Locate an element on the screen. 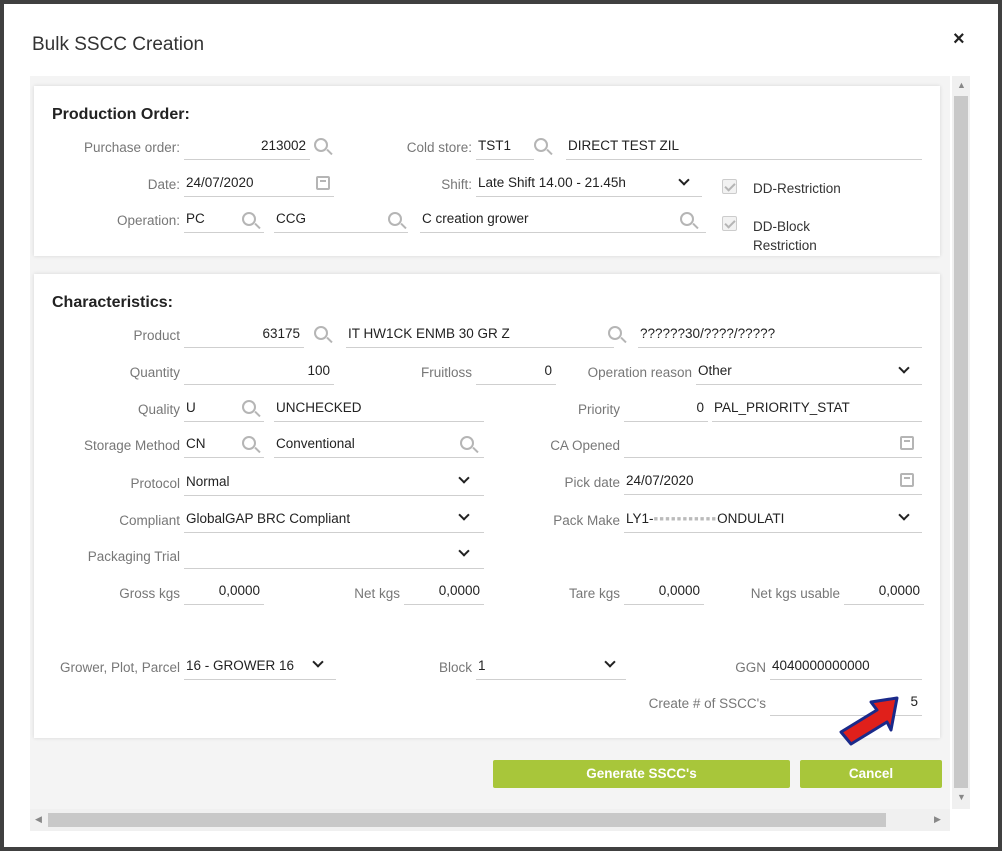 This screenshot has height=851, width=1002. gross-kgs-field: 0,0000 is located at coordinates (224, 592).